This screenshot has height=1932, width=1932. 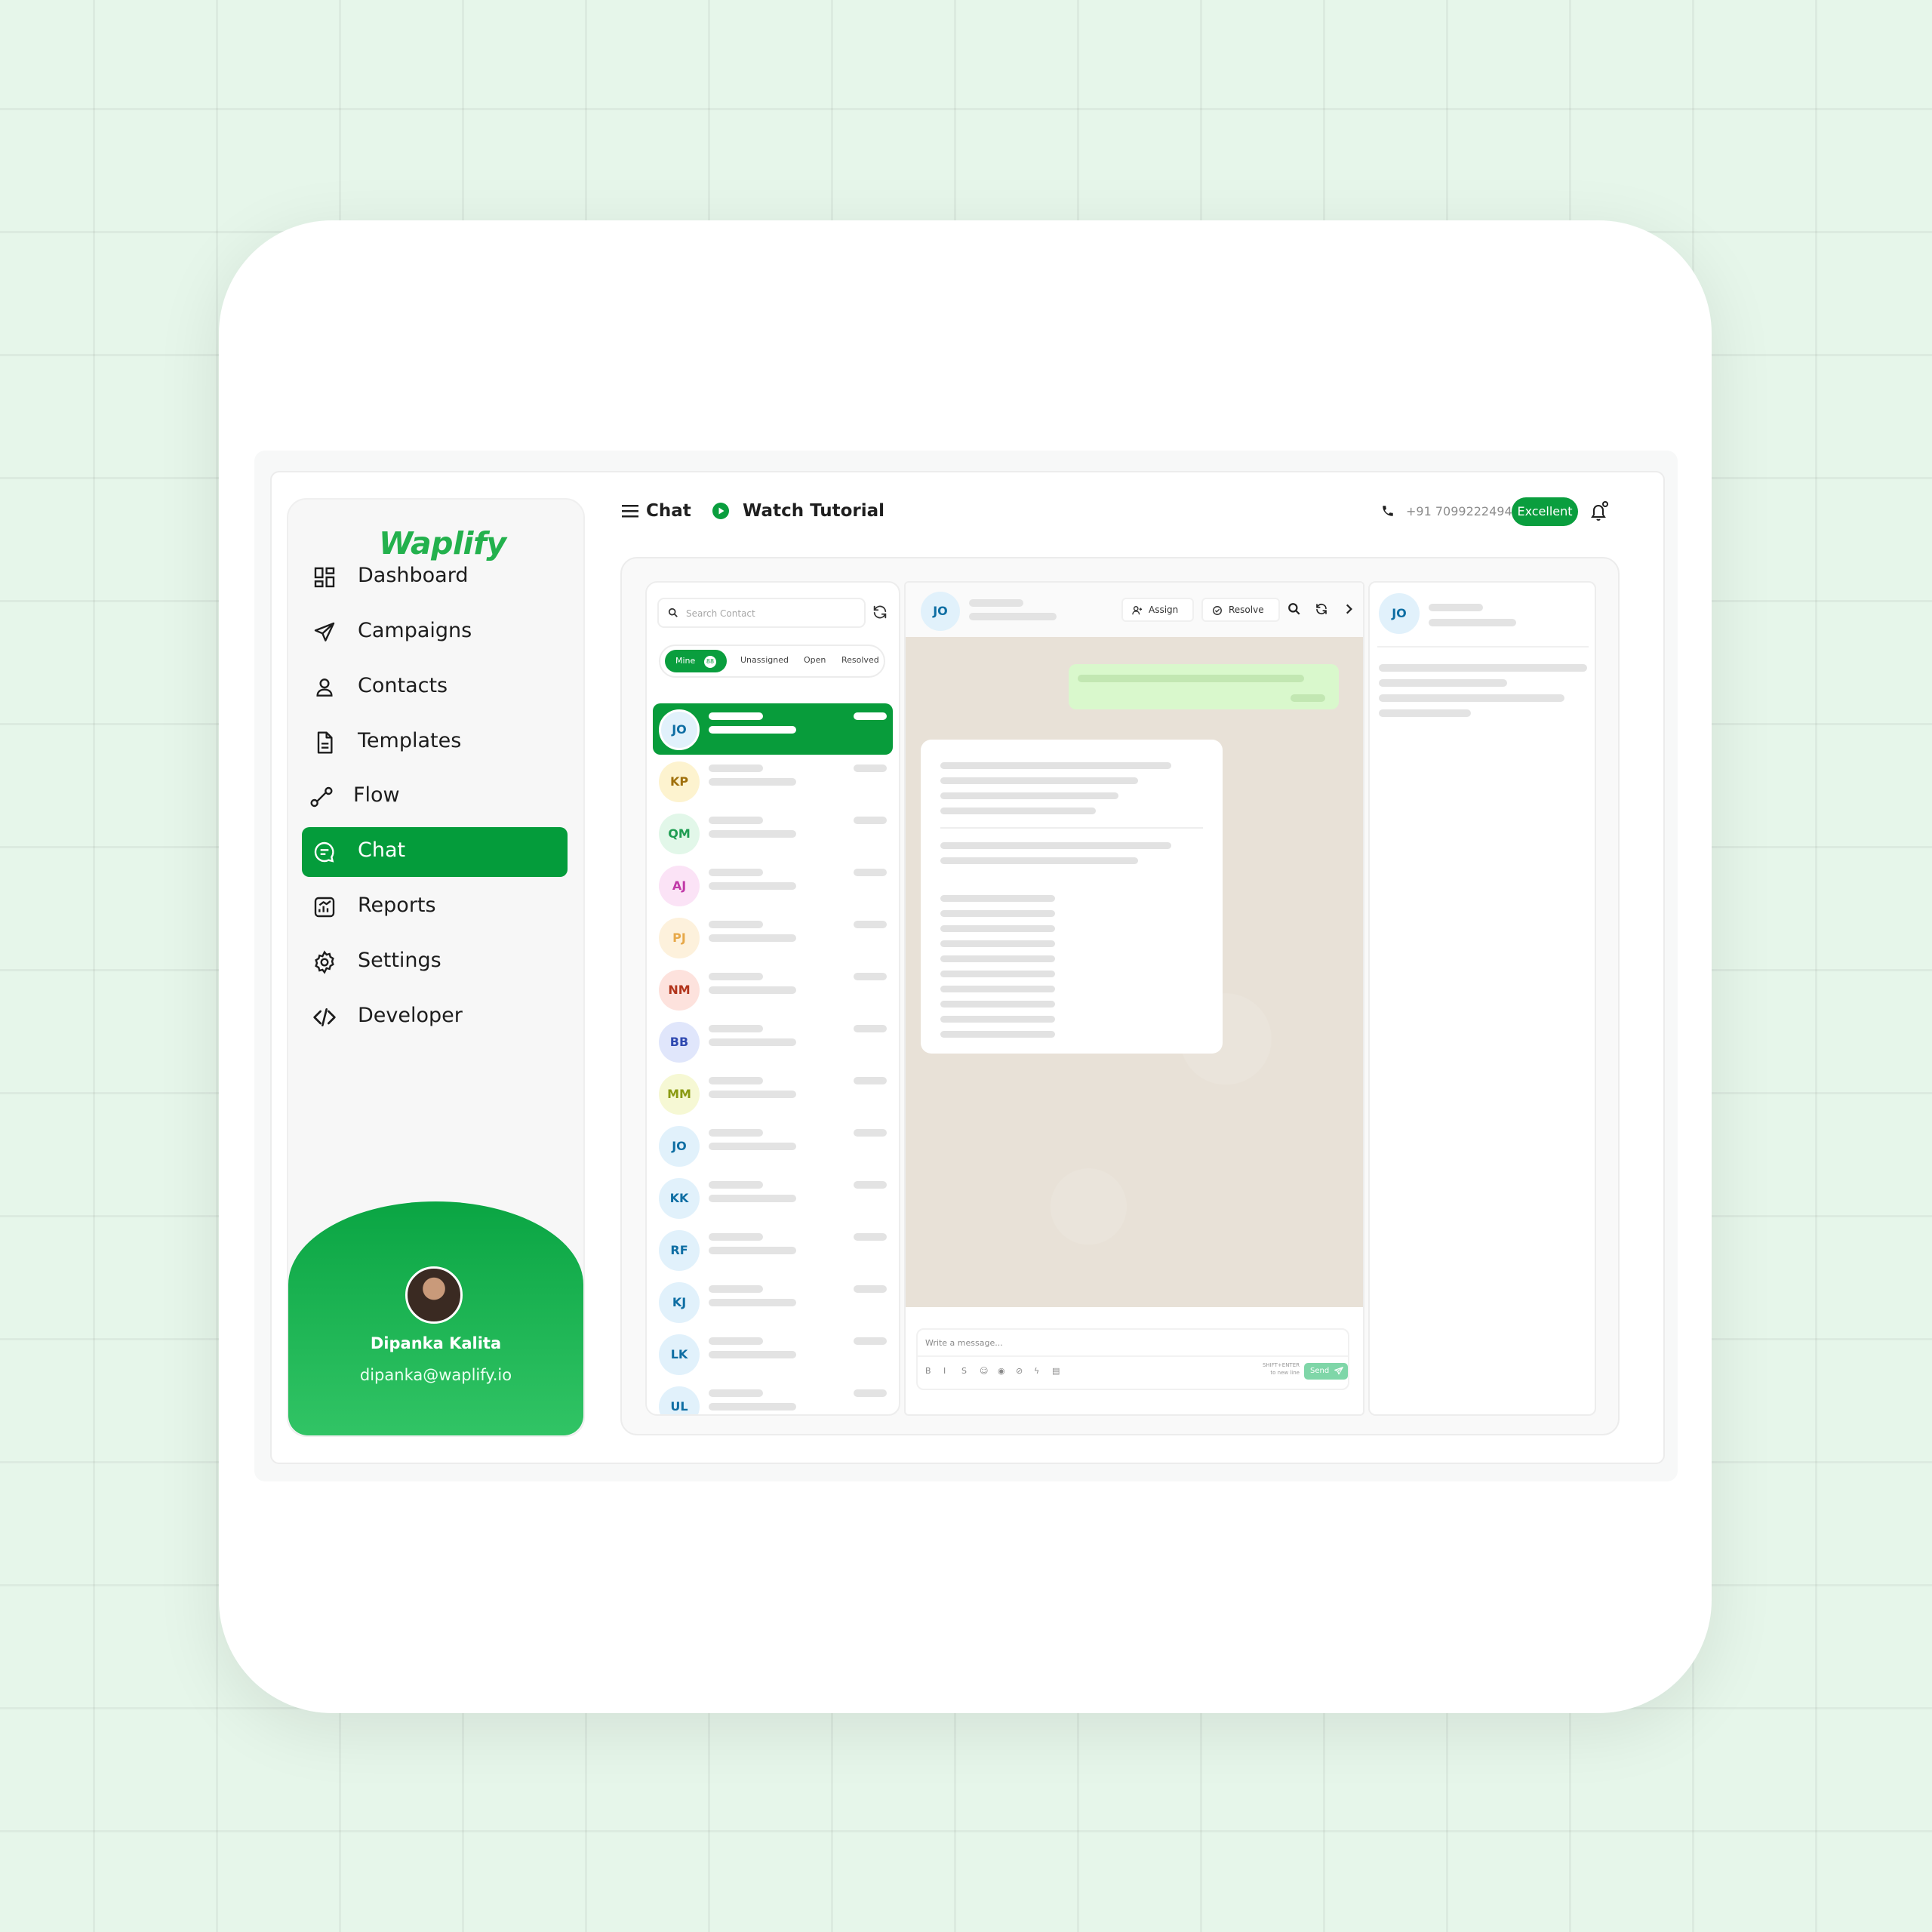 I want to click on sidebar-item-reports: Reports, so click(x=435, y=907).